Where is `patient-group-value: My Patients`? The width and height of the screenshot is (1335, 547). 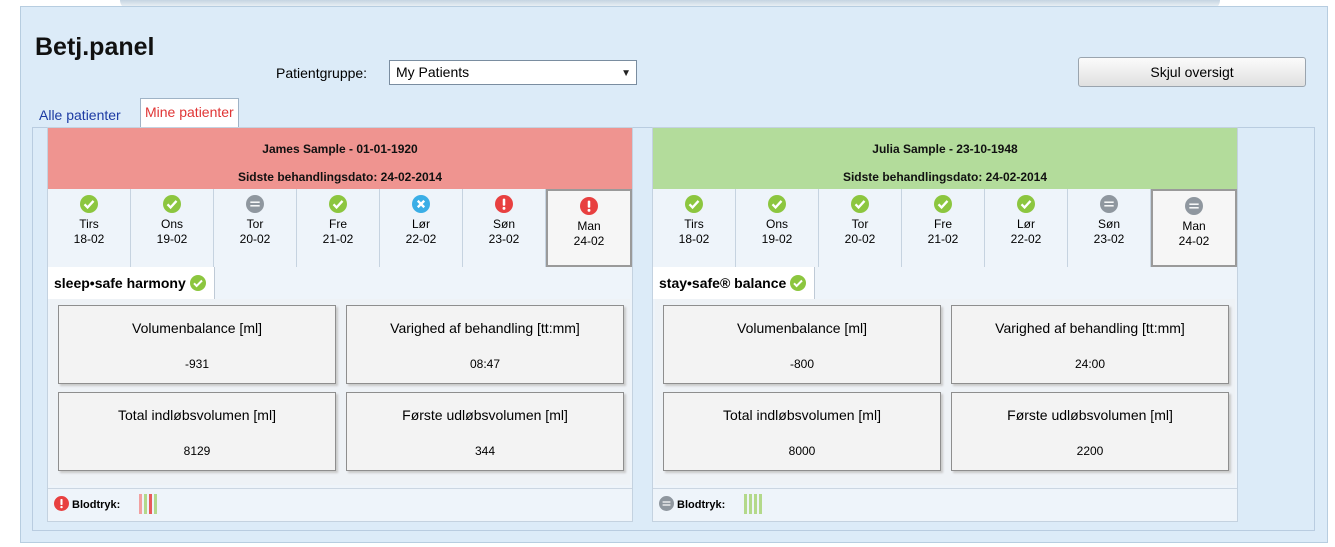
patient-group-value: My Patients is located at coordinates (433, 72).